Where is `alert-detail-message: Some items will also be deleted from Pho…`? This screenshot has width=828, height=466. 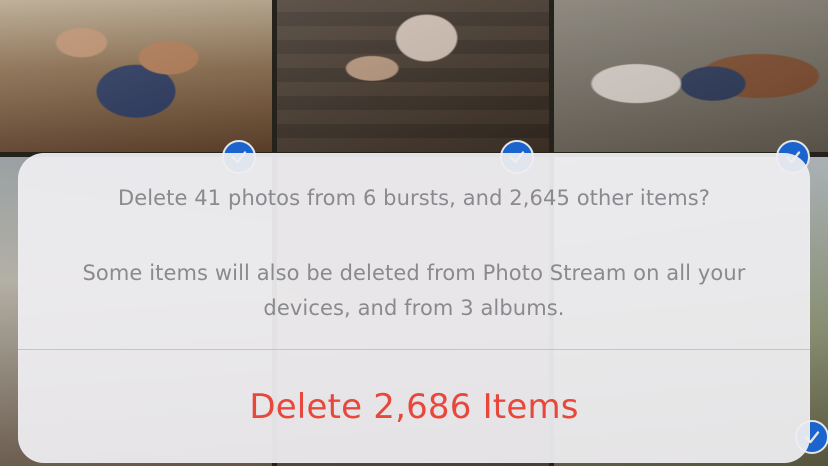
alert-detail-message: Some items will also be deleted from Pho… is located at coordinates (414, 290).